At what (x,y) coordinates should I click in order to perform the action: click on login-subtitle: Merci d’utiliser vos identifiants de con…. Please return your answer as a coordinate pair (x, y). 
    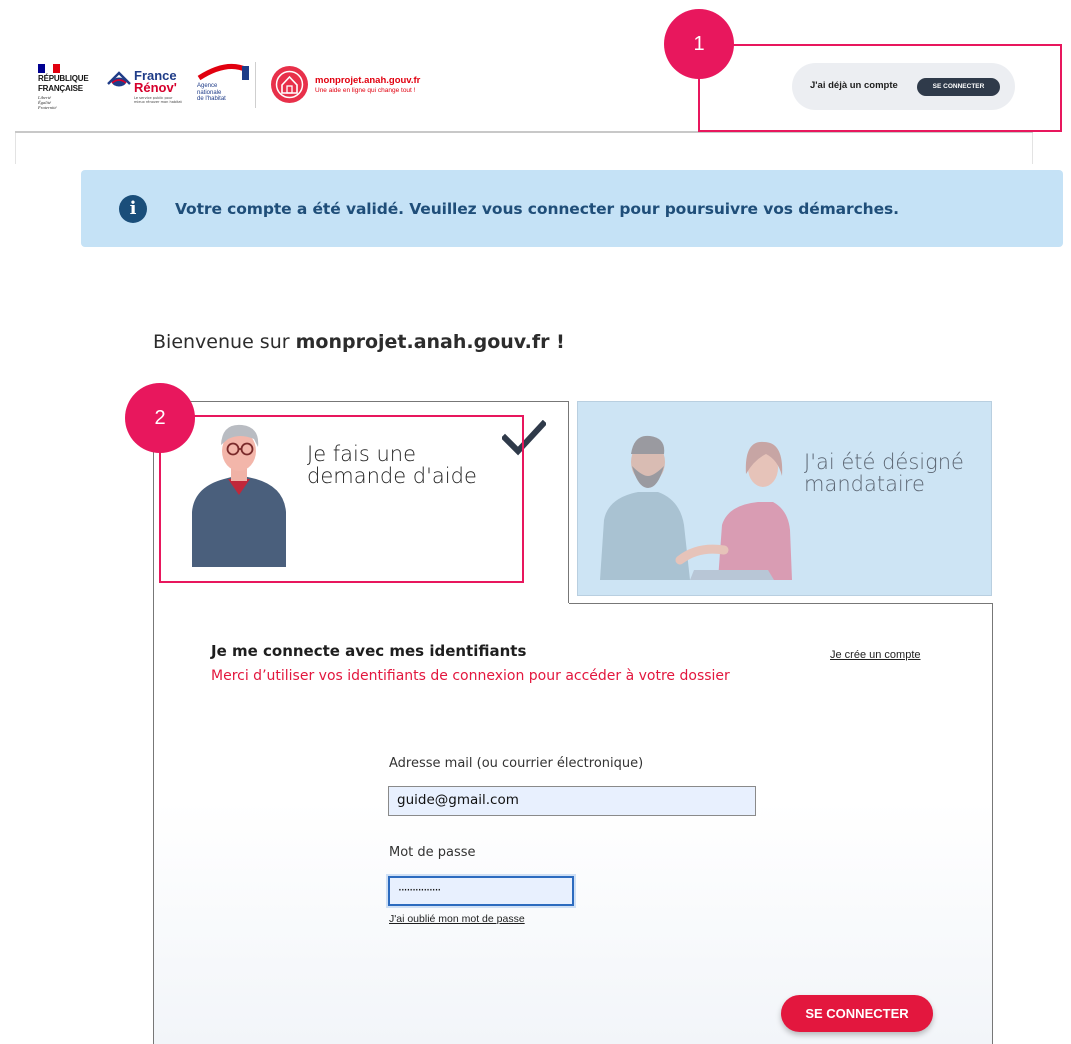
    Looking at the image, I should click on (470, 676).